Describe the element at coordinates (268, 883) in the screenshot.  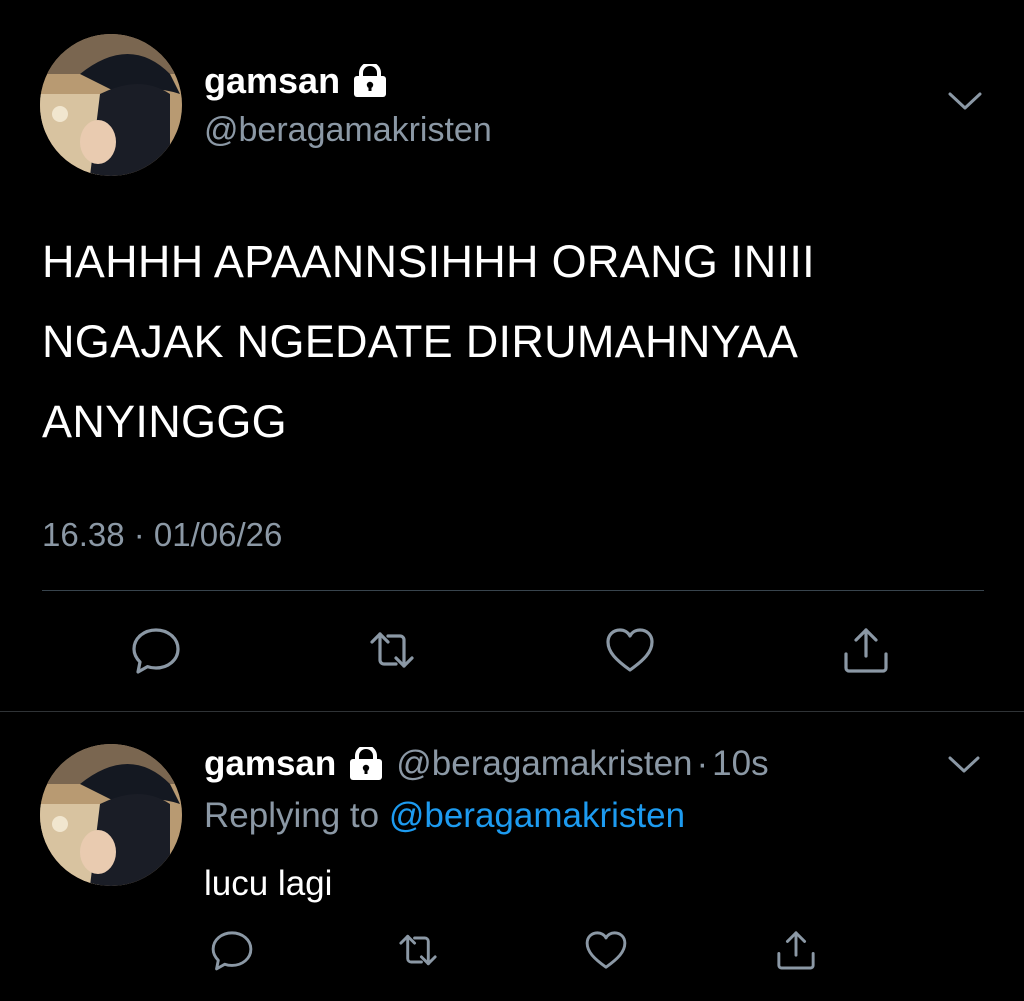
I see `tweet-text: lucu lagi` at that location.